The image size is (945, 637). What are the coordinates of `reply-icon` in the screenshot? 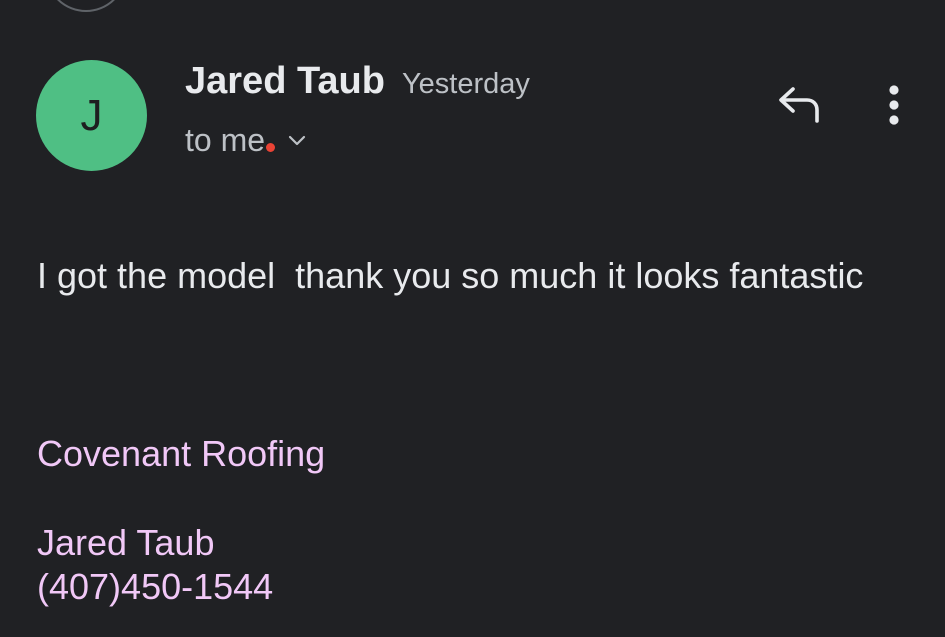 It's located at (800, 106).